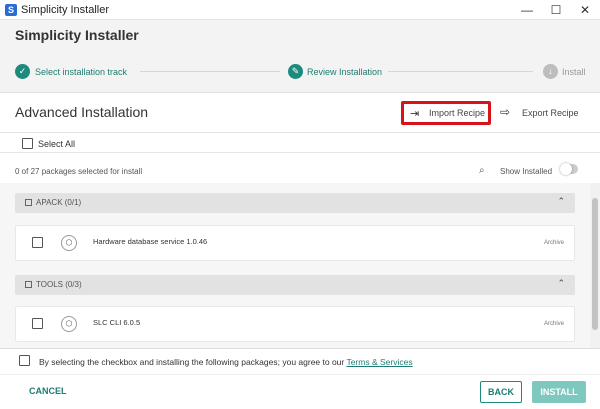 This screenshot has height=409, width=600. I want to click on edit-icon: ✎, so click(295, 71).